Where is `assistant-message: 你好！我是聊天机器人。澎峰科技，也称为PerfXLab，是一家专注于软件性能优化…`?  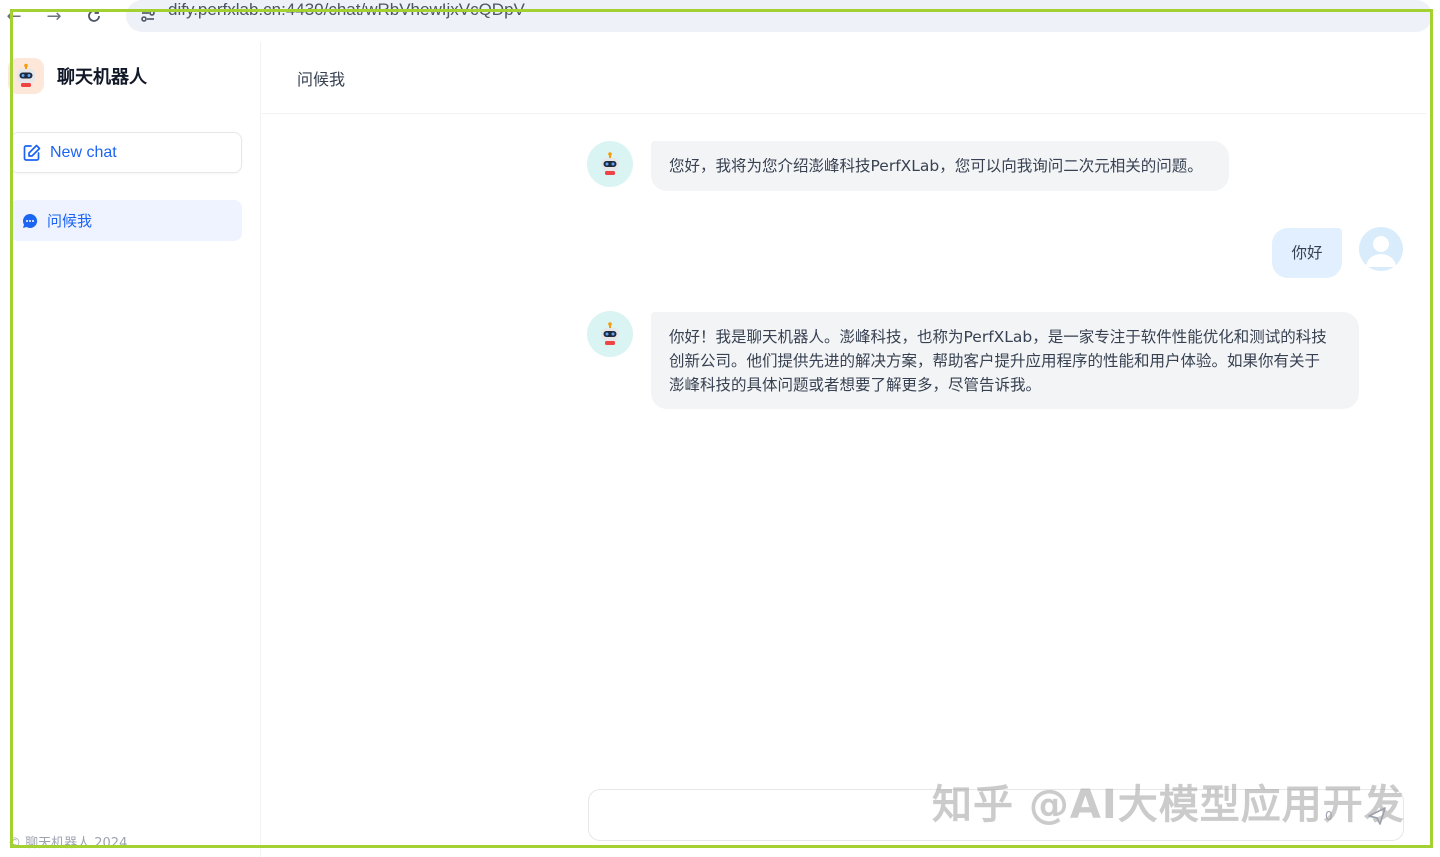
assistant-message: 你好！我是聊天机器人。澎峰科技，也称为PerfXLab，是一家专注于软件性能优化… is located at coordinates (1005, 360).